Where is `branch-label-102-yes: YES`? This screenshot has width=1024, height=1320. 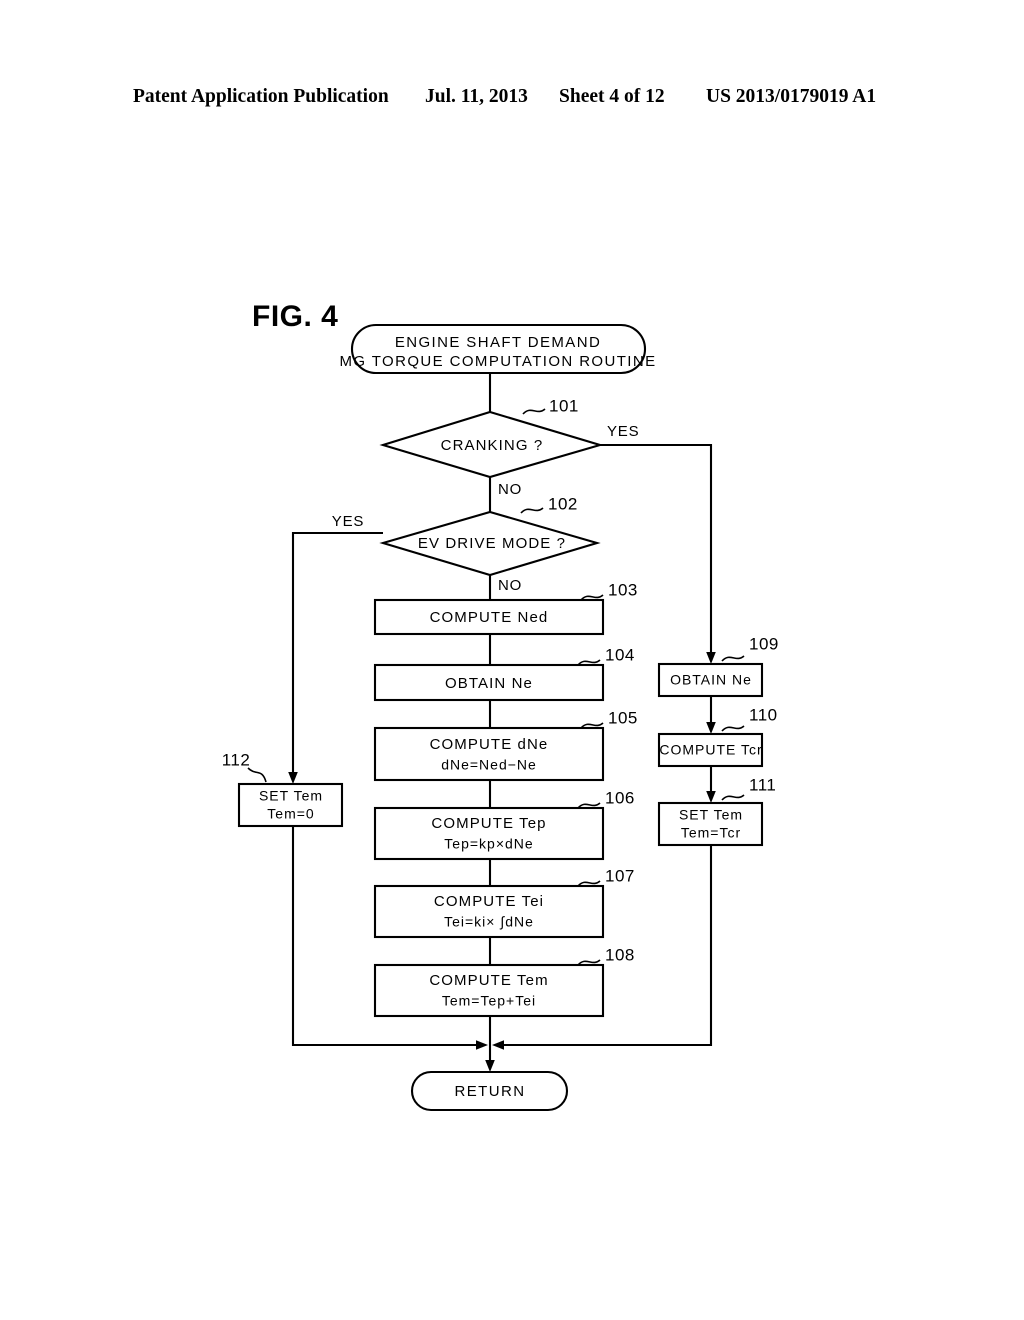 branch-label-102-yes: YES is located at coordinates (348, 521).